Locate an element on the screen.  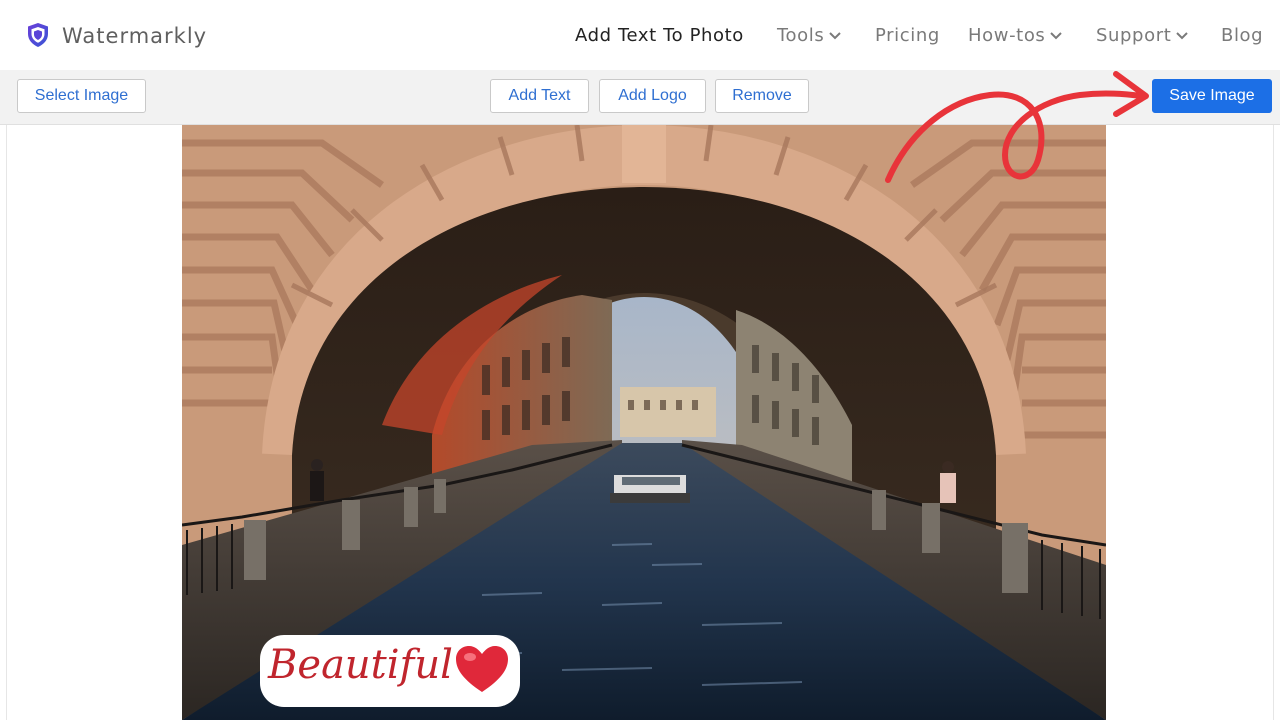
nav-label: Add Text To Photo is located at coordinates (659, 35).